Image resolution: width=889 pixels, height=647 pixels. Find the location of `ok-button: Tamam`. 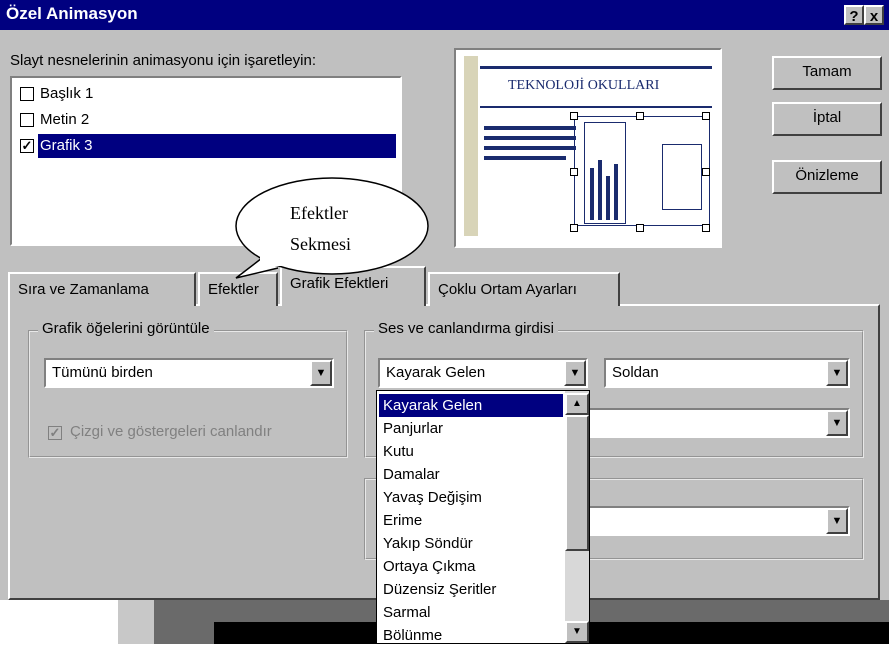

ok-button: Tamam is located at coordinates (827, 73).